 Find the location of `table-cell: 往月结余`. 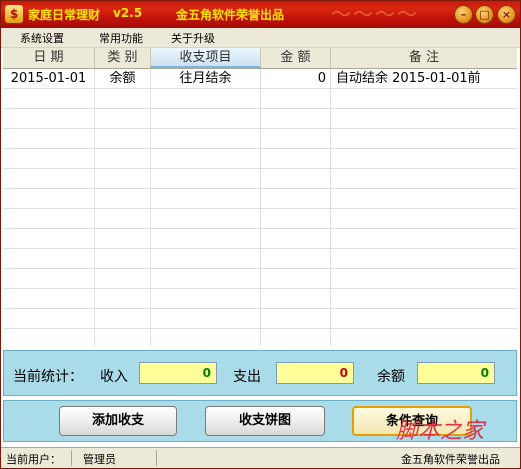

table-cell: 往月结余 is located at coordinates (206, 78).